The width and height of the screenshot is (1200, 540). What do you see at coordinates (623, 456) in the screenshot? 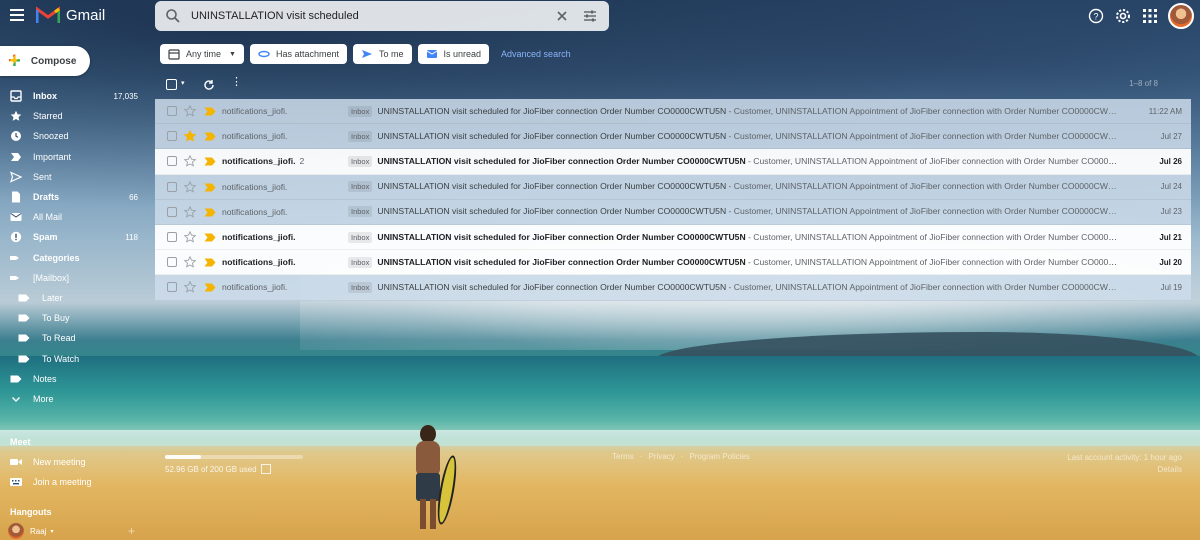
I see `footer-link-terms: Terms` at bounding box center [623, 456].